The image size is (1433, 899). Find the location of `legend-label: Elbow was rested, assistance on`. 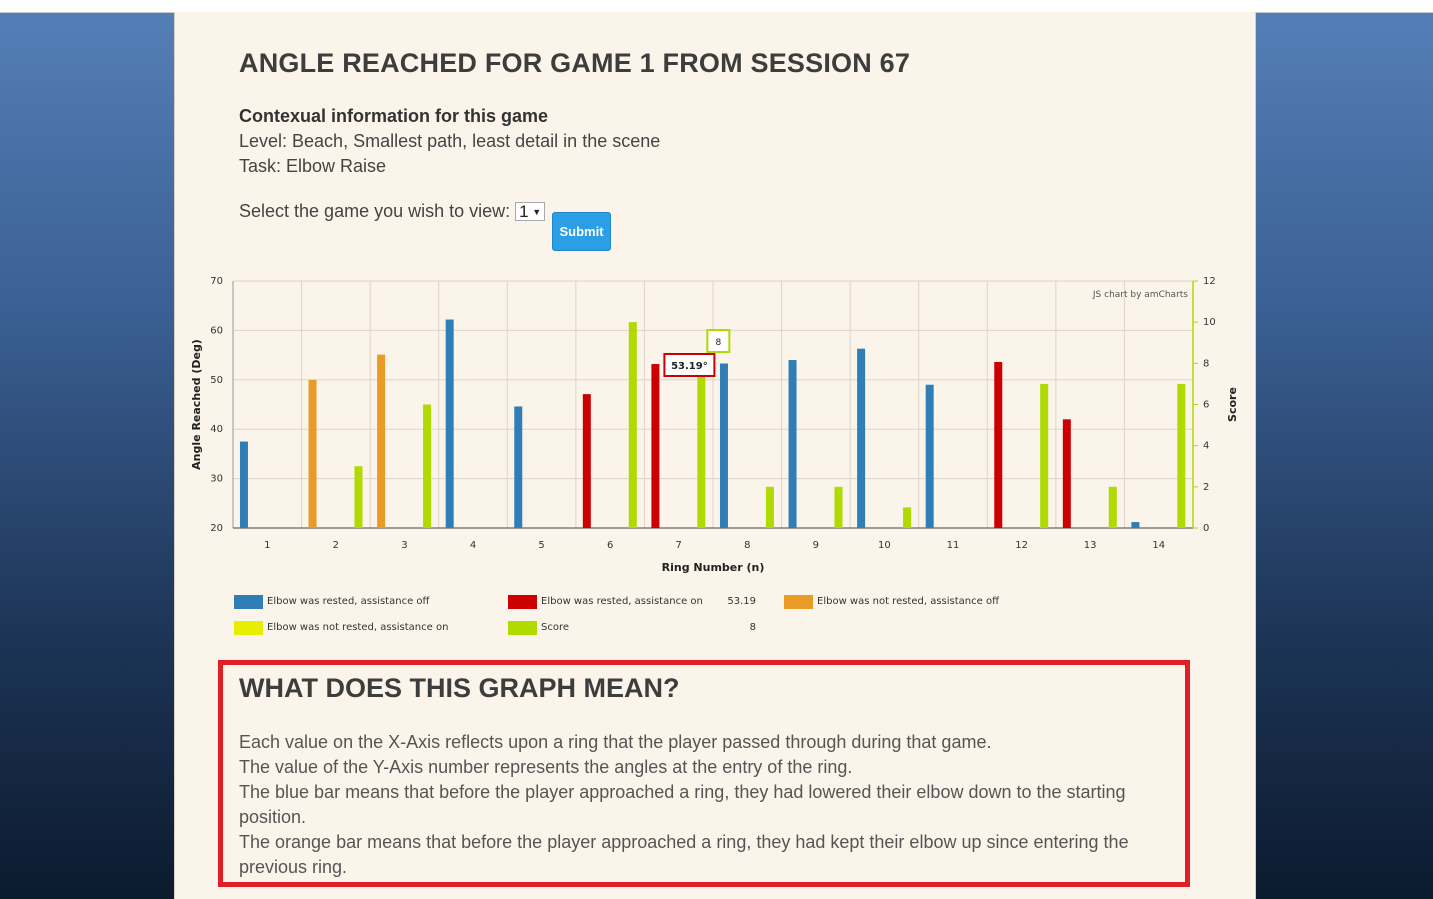

legend-label: Elbow was rested, assistance on is located at coordinates (622, 601).